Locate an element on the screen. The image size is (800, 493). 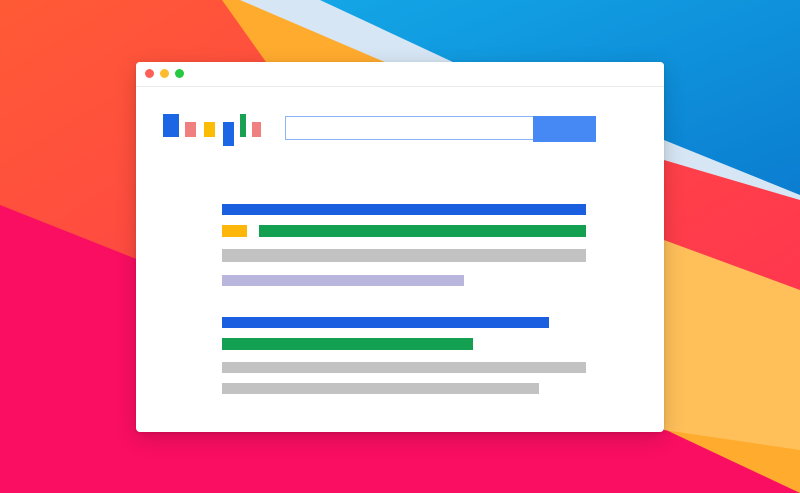
window-titlebar is located at coordinates (400, 74).